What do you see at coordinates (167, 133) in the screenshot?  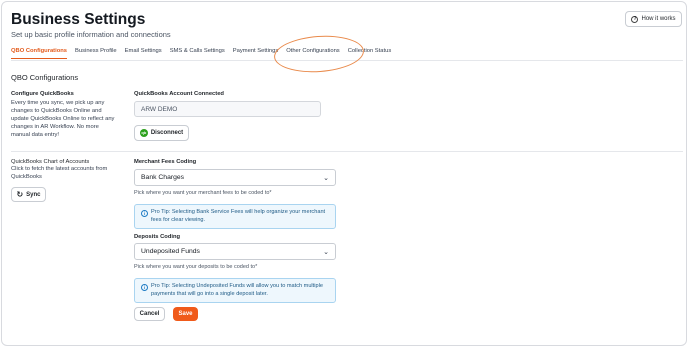 I see `disconnect-label: Disconnect` at bounding box center [167, 133].